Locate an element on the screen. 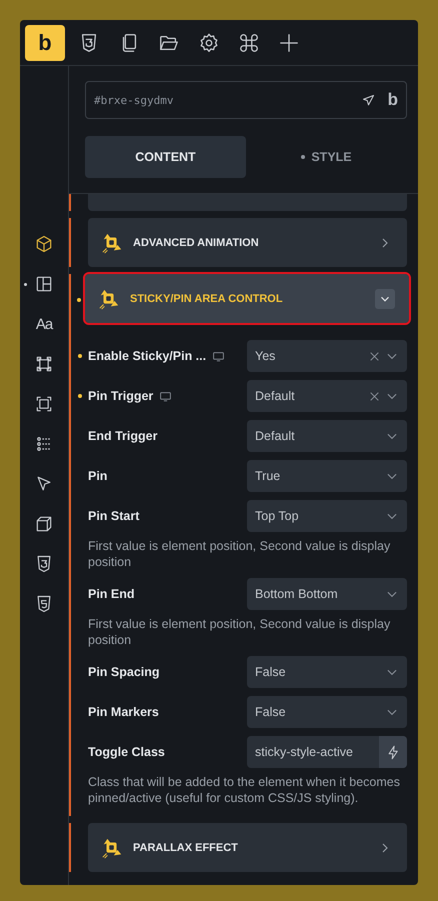  select-field: Top Top is located at coordinates (327, 516).